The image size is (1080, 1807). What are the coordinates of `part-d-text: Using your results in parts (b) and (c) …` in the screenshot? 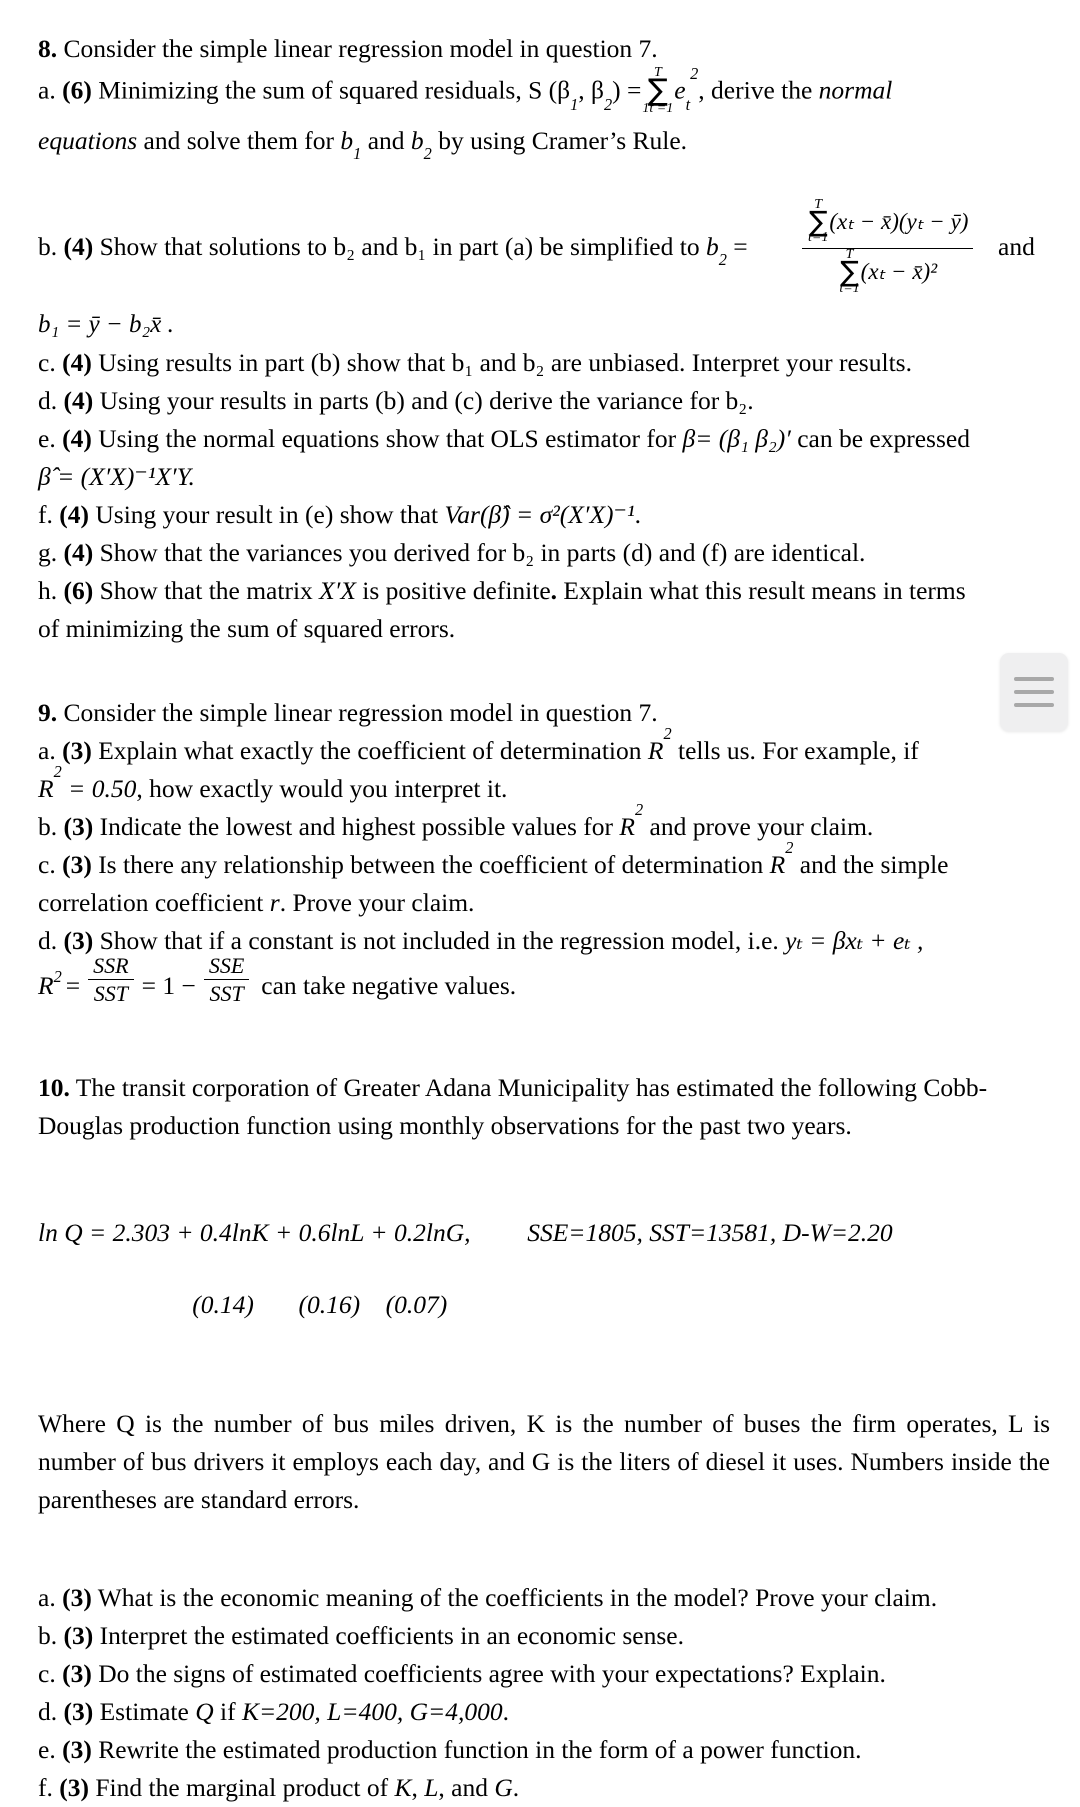 It's located at (426, 400).